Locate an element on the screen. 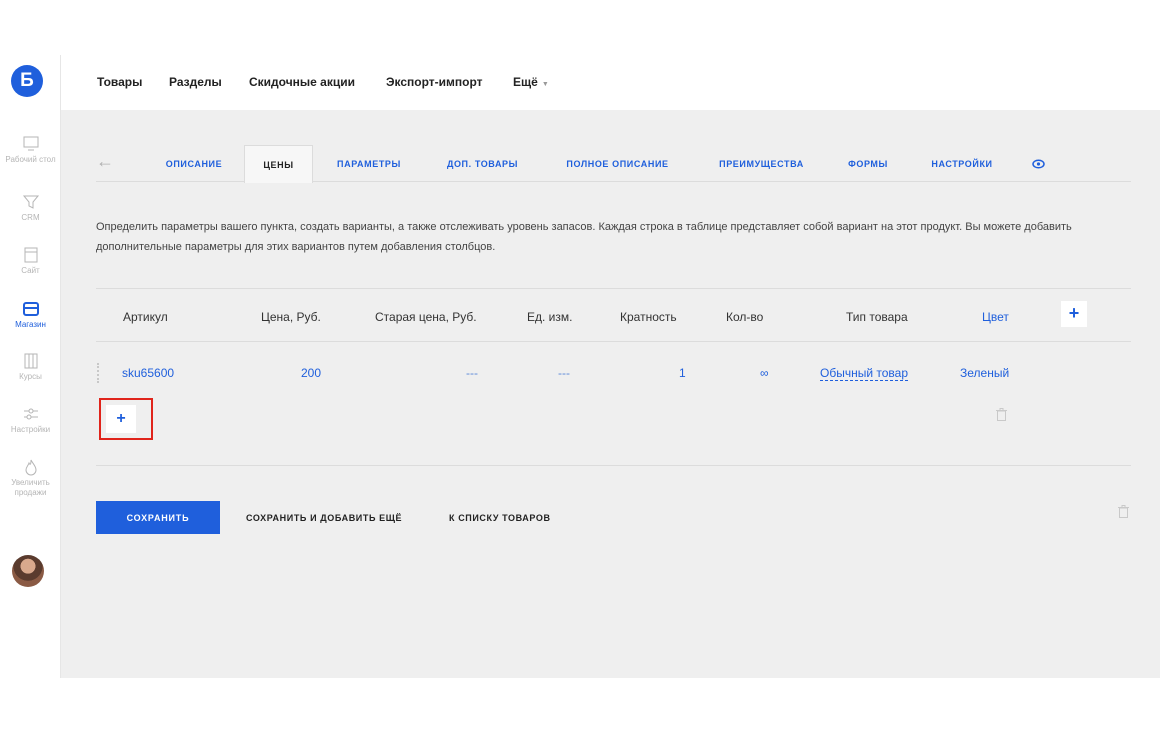 The image size is (1160, 733). add-row-highlight: + is located at coordinates (126, 419).